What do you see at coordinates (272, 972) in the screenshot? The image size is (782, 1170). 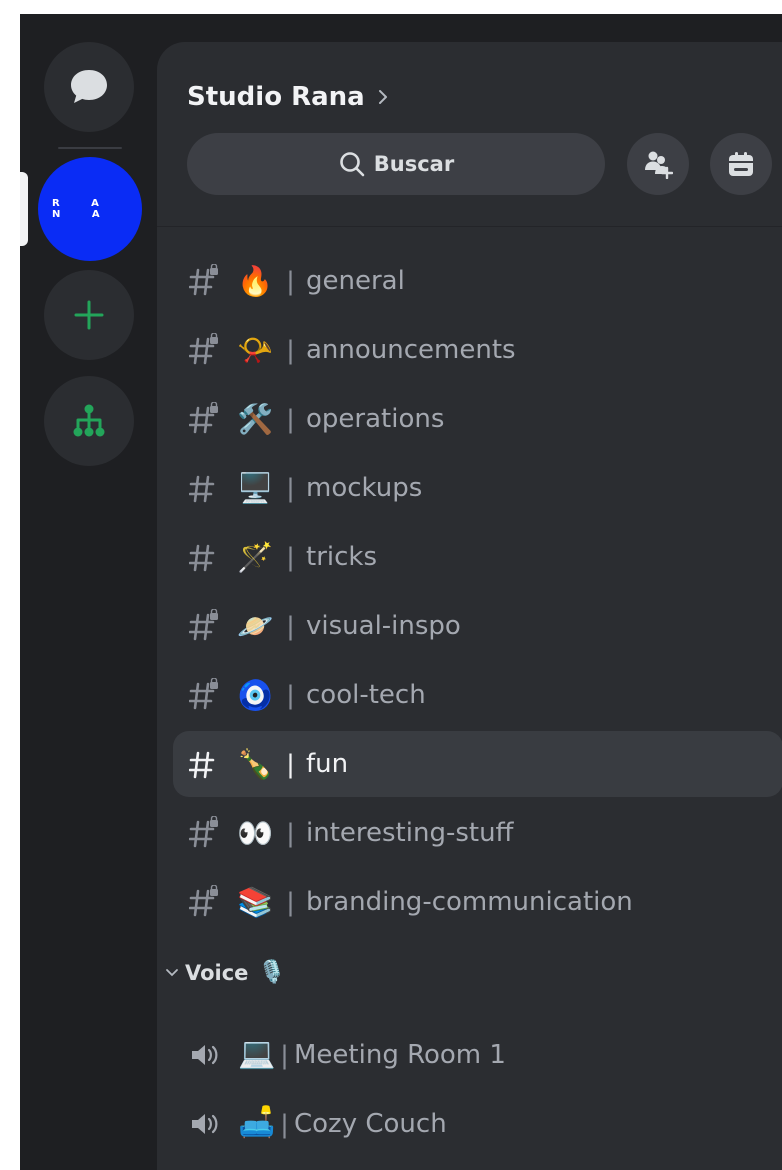 I see `microphone-emoji: 🎙️` at bounding box center [272, 972].